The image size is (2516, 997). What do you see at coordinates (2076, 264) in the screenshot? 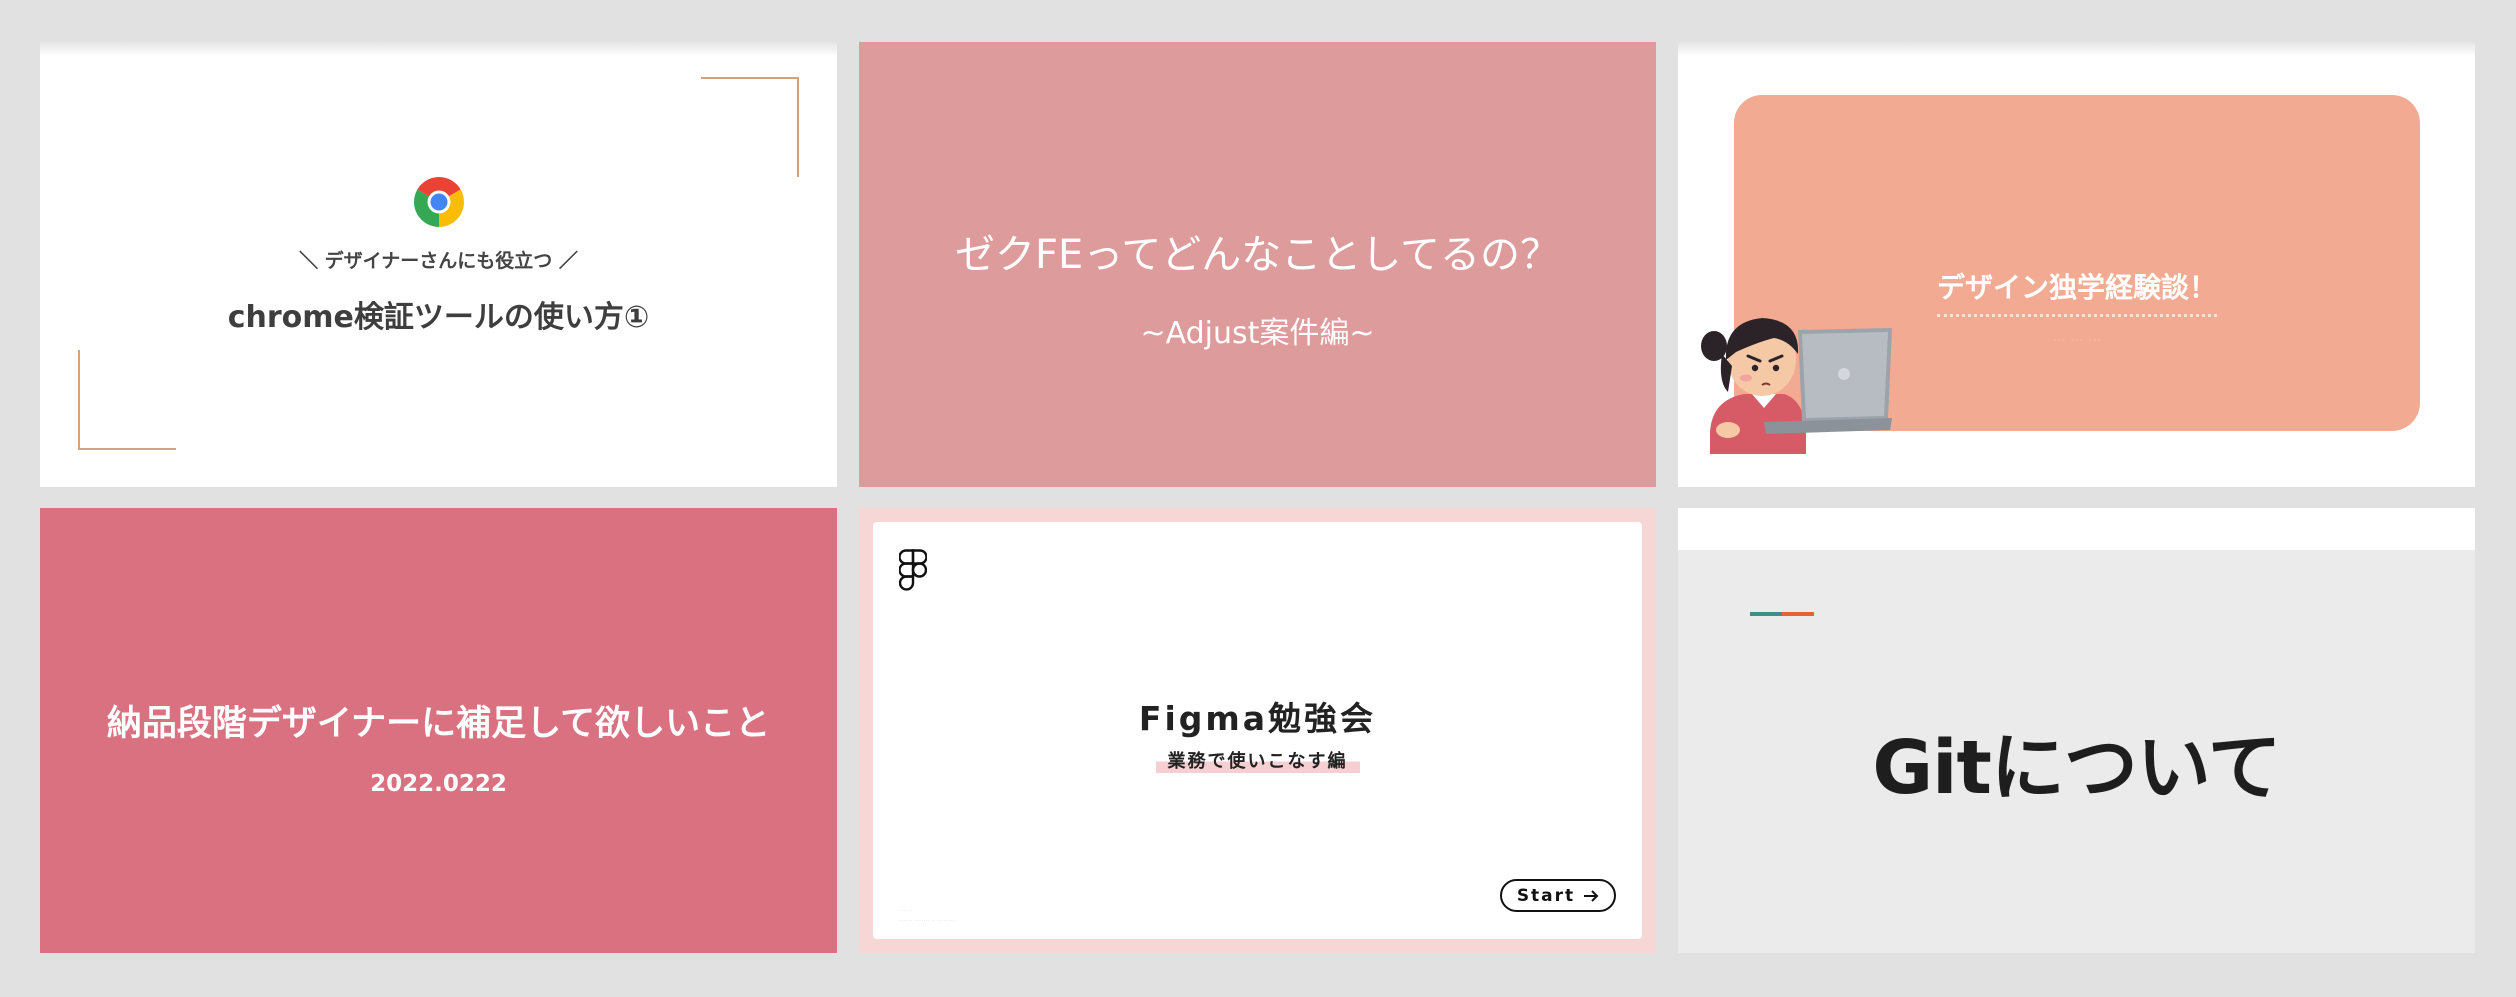
I see `slide-thumbnail-design-self-study: デザイン独学経験談！ ··· ··· ···` at bounding box center [2076, 264].